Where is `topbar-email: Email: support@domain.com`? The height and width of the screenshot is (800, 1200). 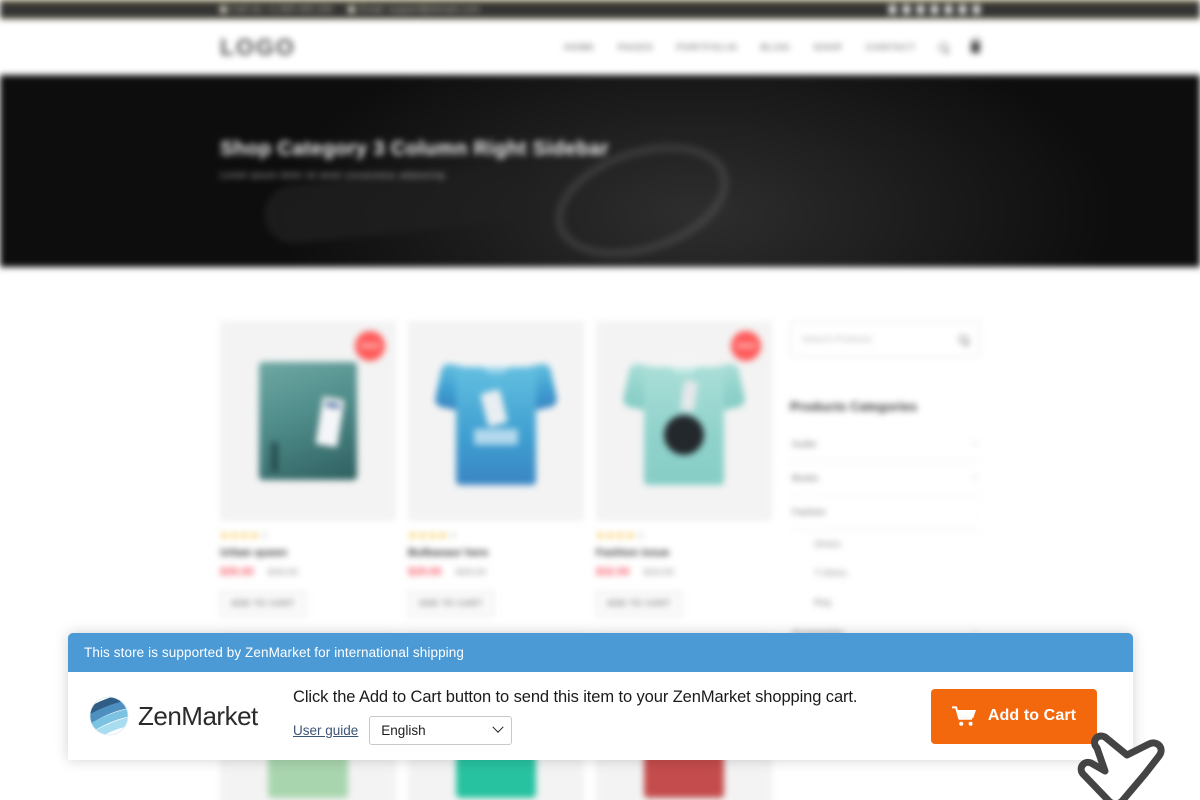
topbar-email: Email: support@domain.com is located at coordinates (414, 9).